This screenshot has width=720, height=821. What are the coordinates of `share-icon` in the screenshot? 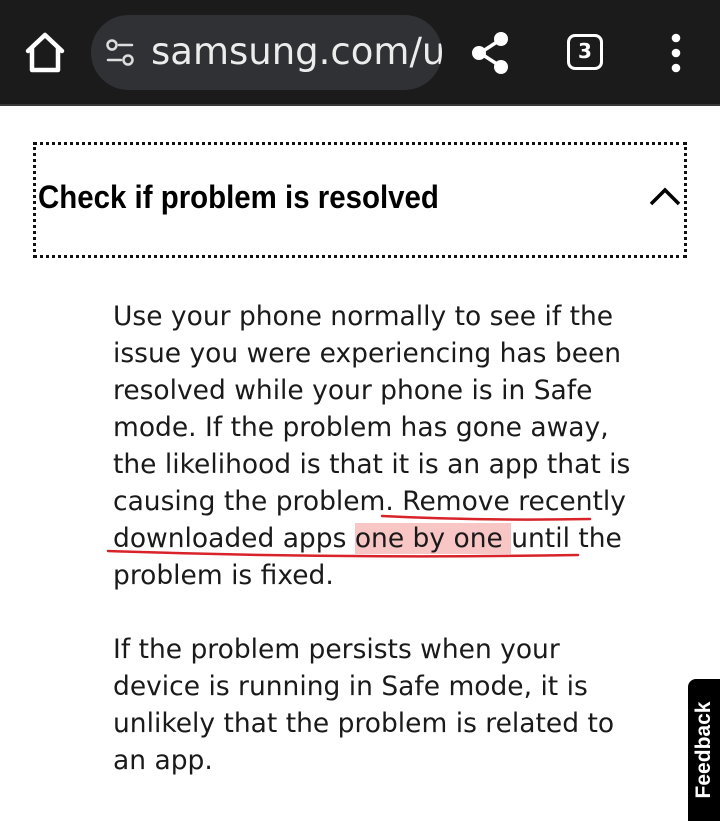 It's located at (490, 53).